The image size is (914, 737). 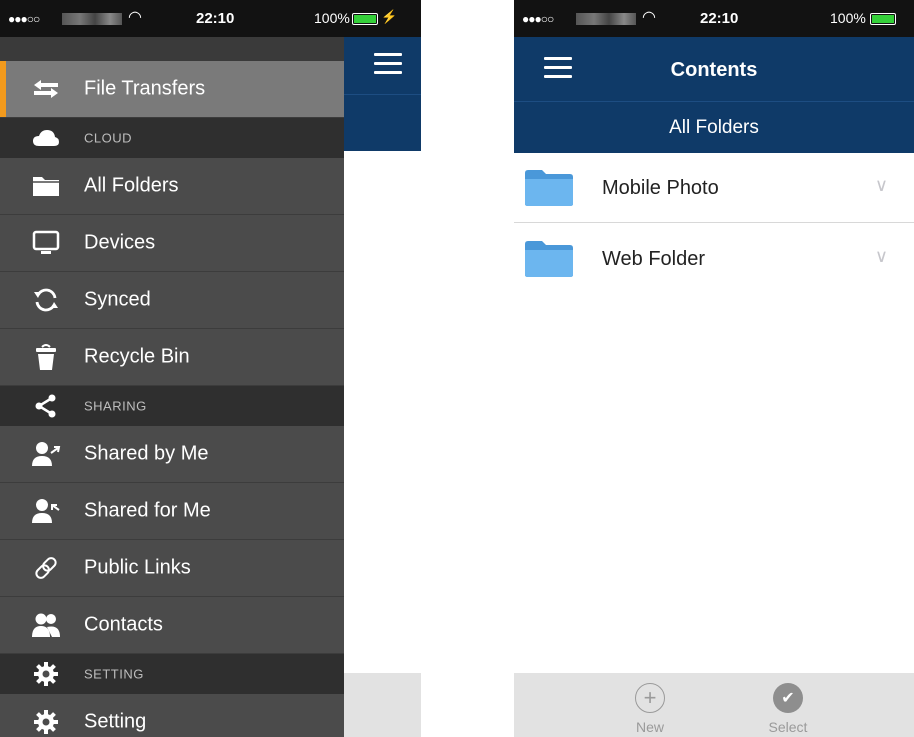 I want to click on menu-item-label: All Folders, so click(x=131, y=185).